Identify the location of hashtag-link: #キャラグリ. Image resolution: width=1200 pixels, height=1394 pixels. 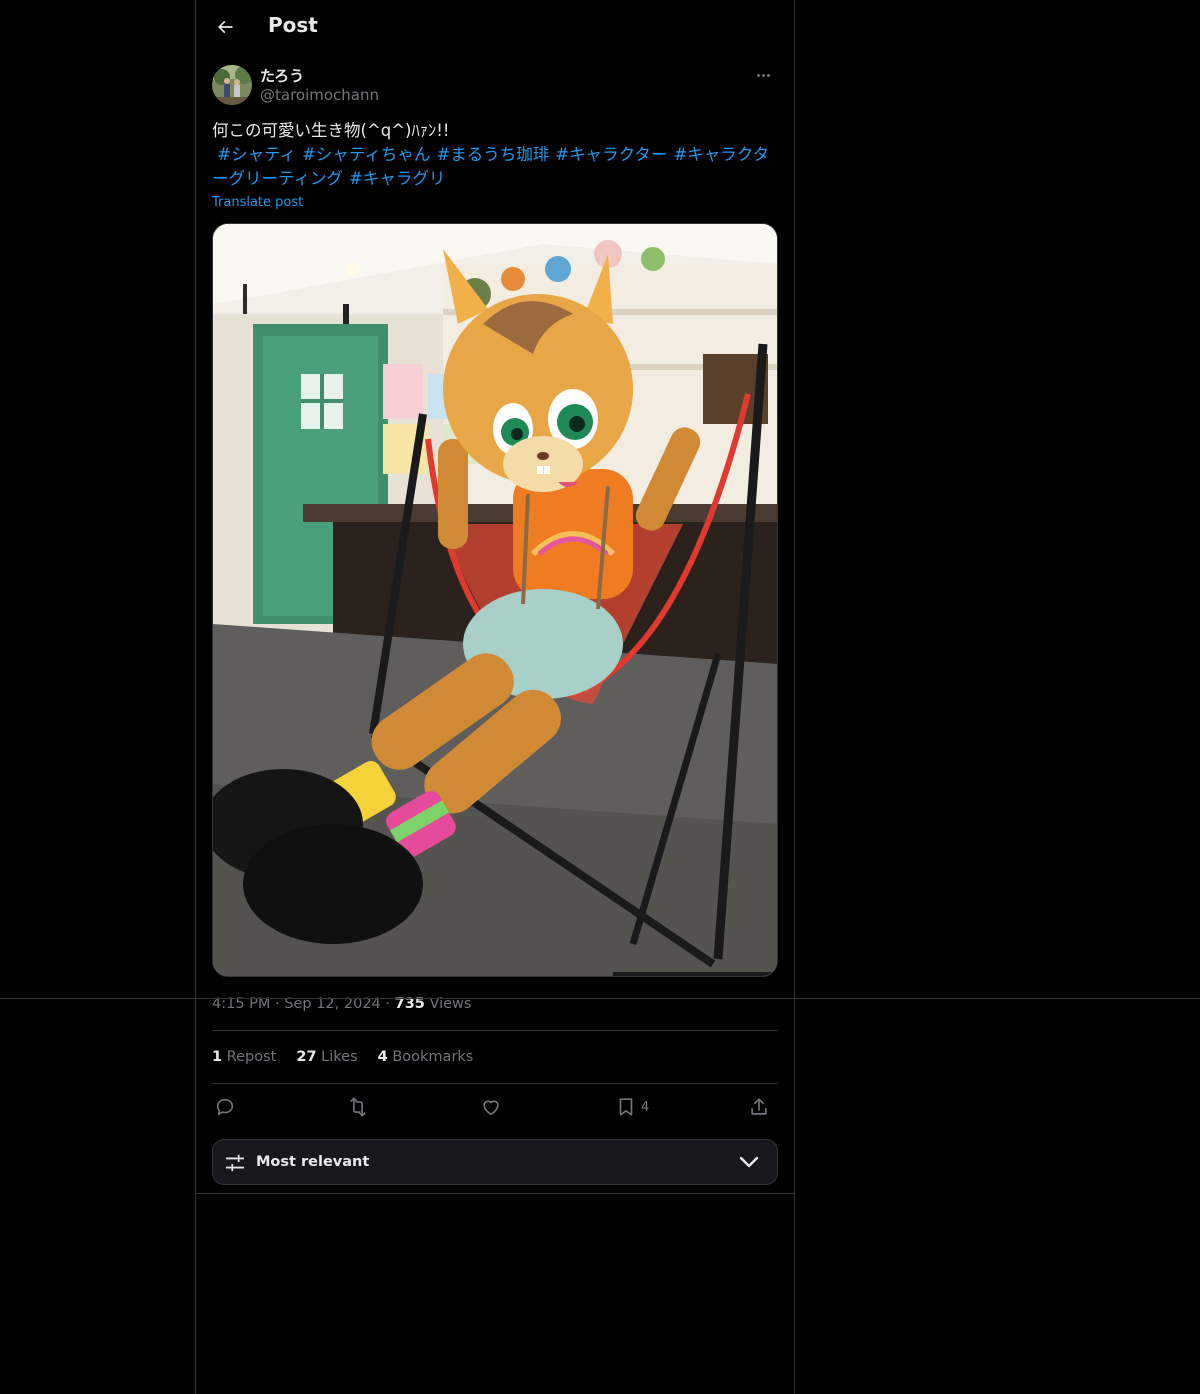
(397, 178).